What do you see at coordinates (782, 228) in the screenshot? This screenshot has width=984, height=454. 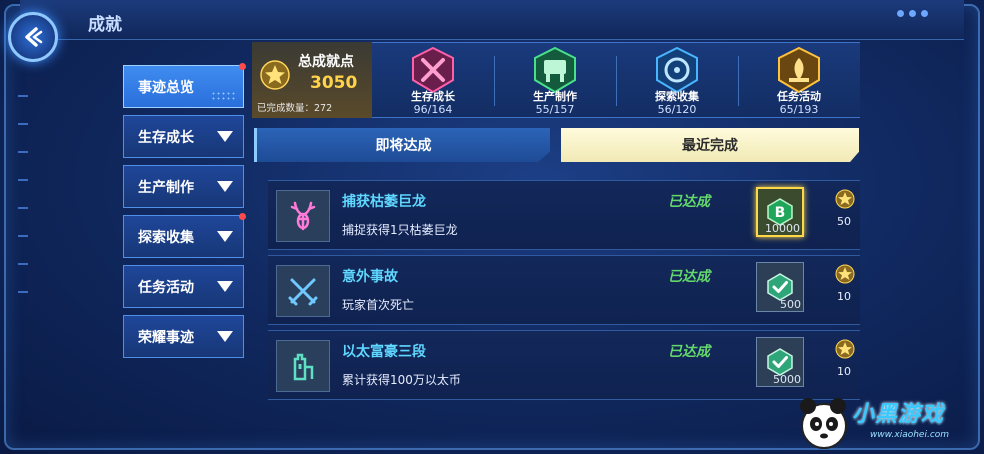 I see `reward-amount: 10000` at bounding box center [782, 228].